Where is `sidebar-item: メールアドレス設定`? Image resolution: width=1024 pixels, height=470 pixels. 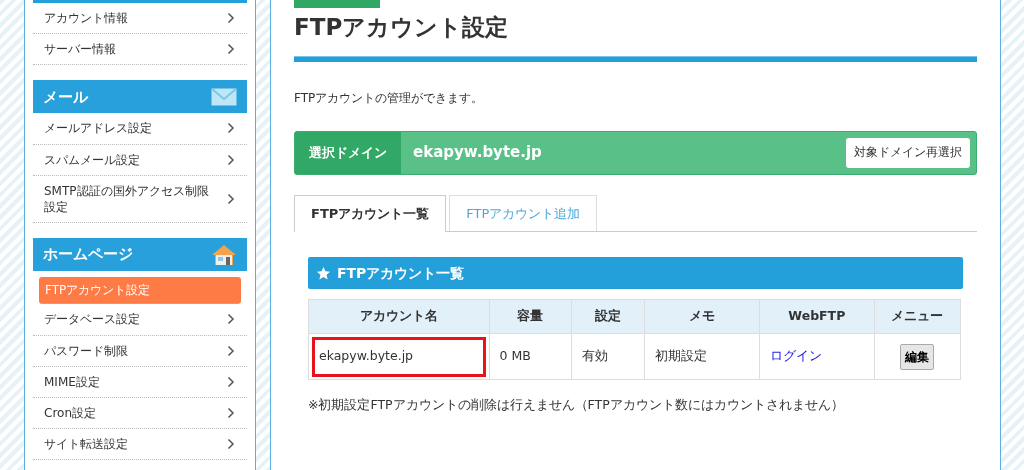
sidebar-item: メールアドレス設定 is located at coordinates (140, 129).